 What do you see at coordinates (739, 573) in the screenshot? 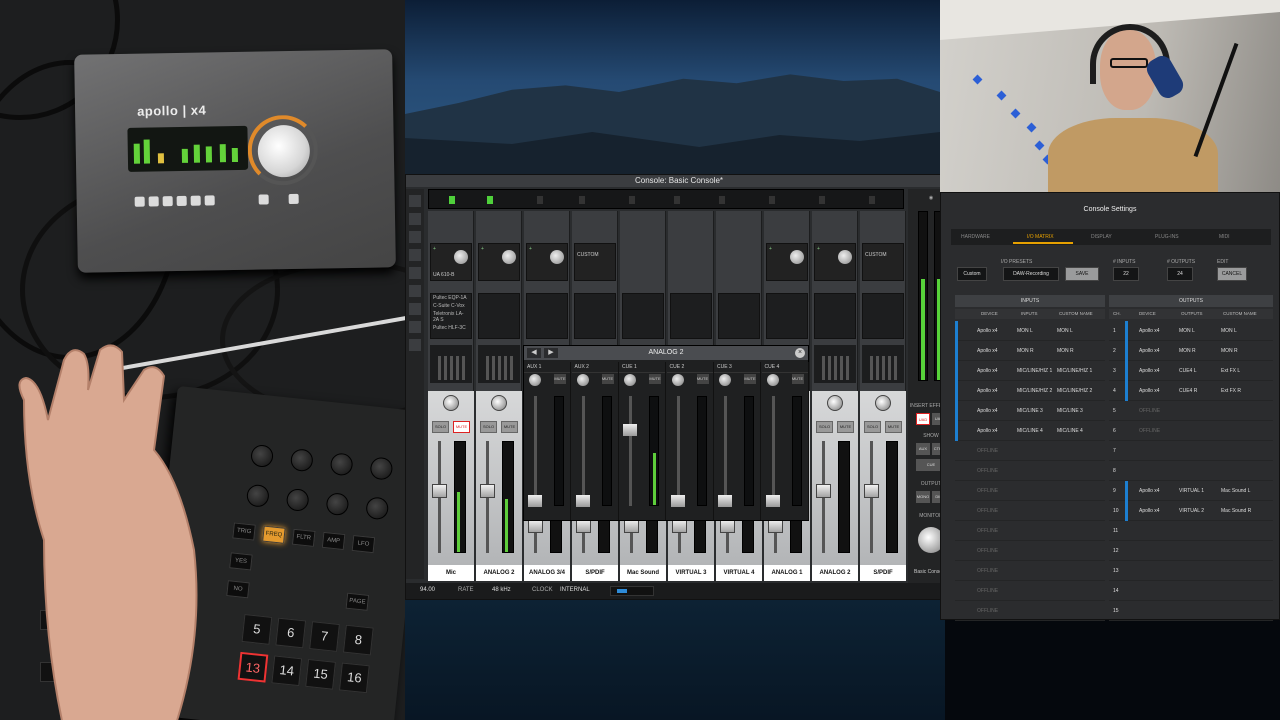
I see `channel-label: VIRTUAL 4` at bounding box center [739, 573].